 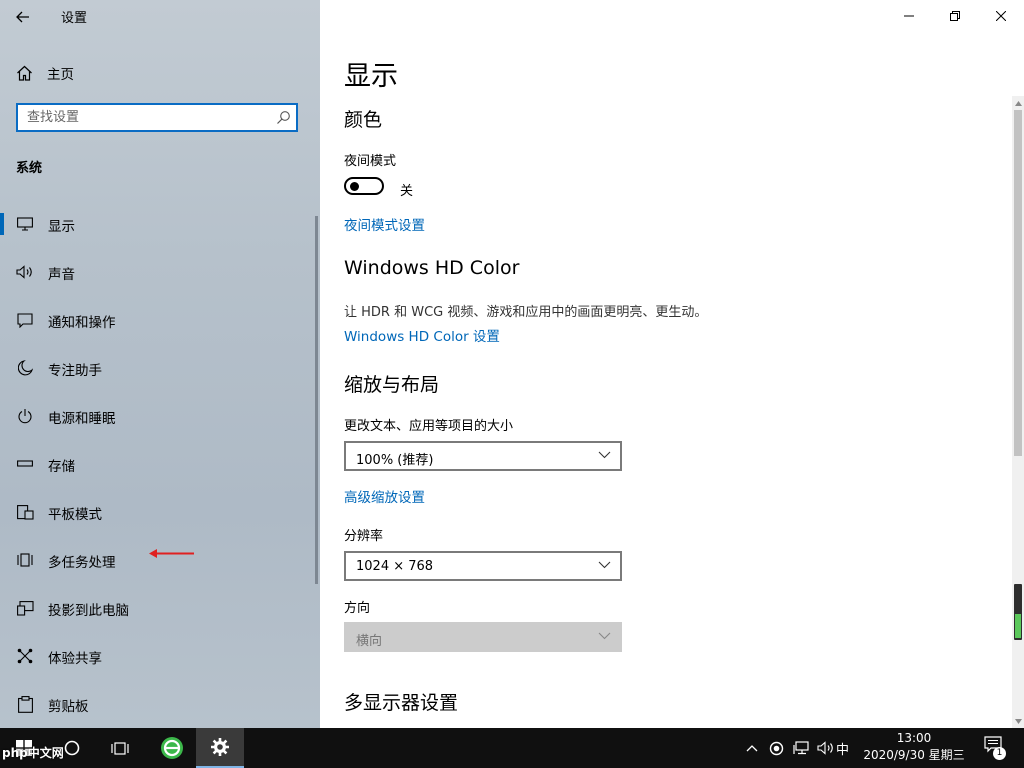 I want to click on browser-app-button, so click(x=172, y=748).